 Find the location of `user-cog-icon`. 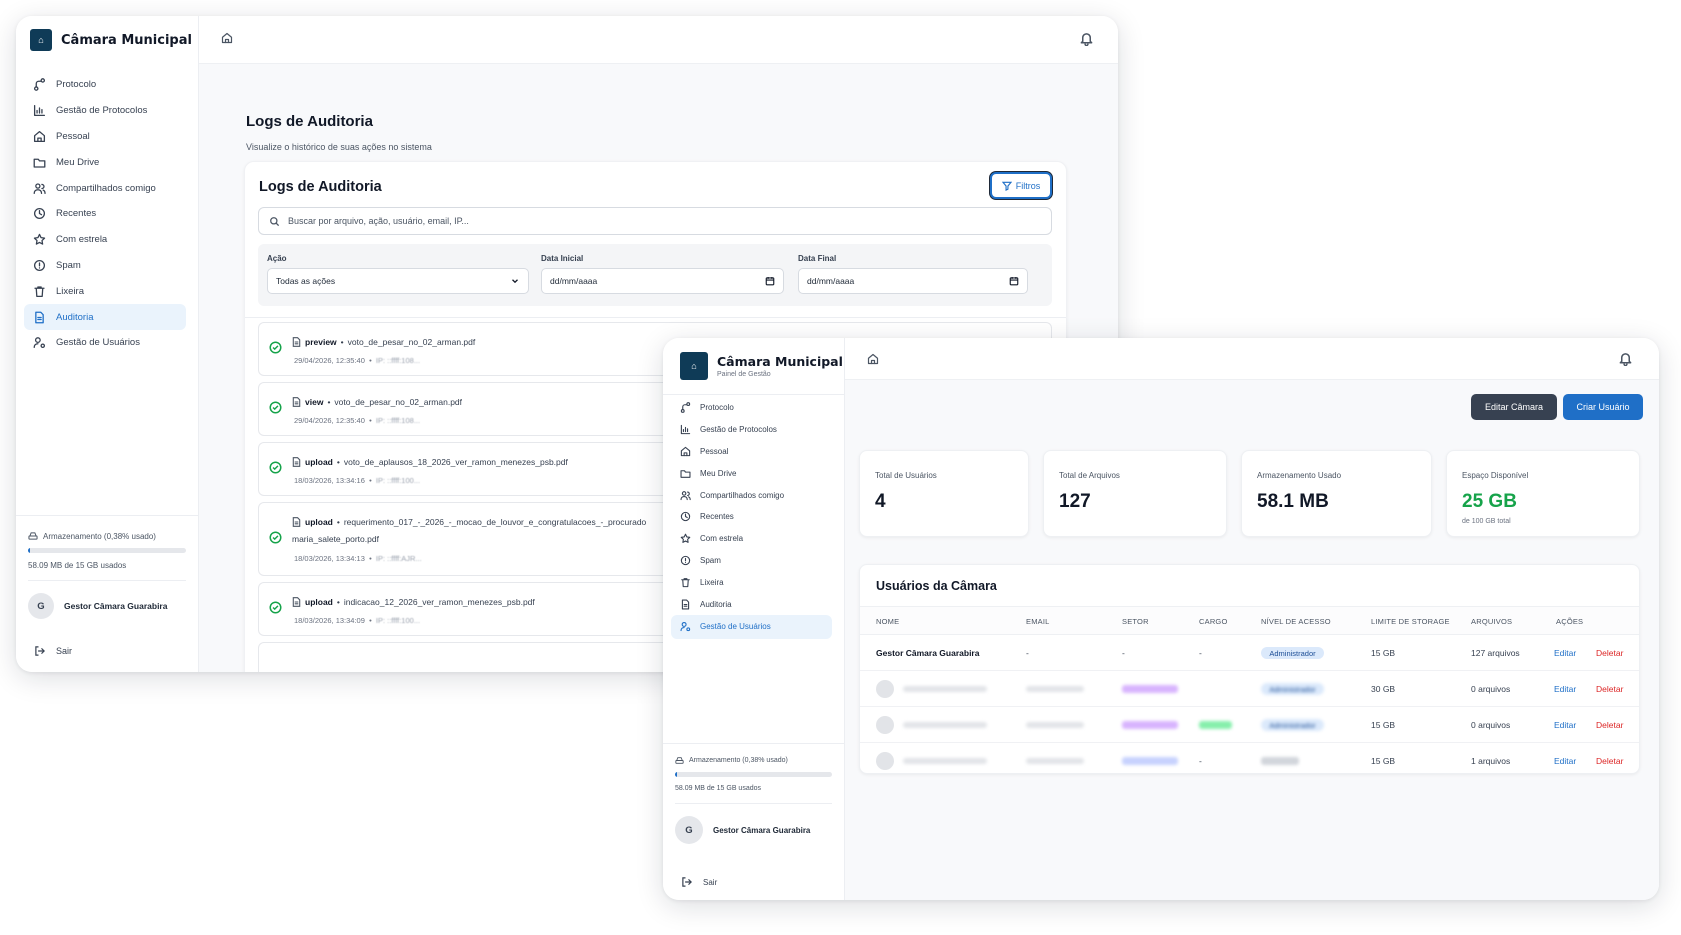

user-cog-icon is located at coordinates (685, 627).